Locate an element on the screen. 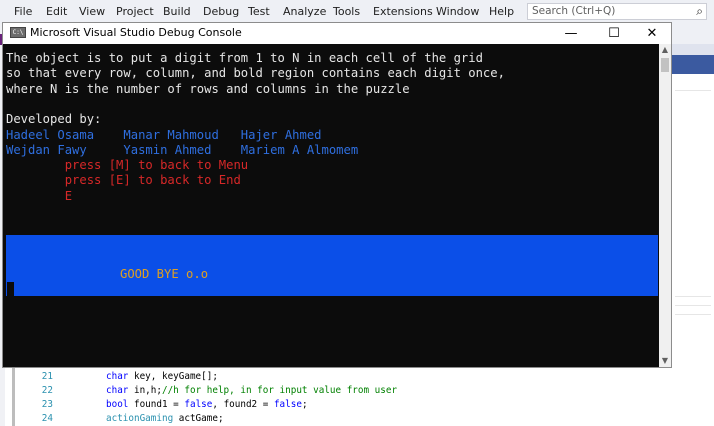  editor-margin-bar is located at coordinates (13, 396).